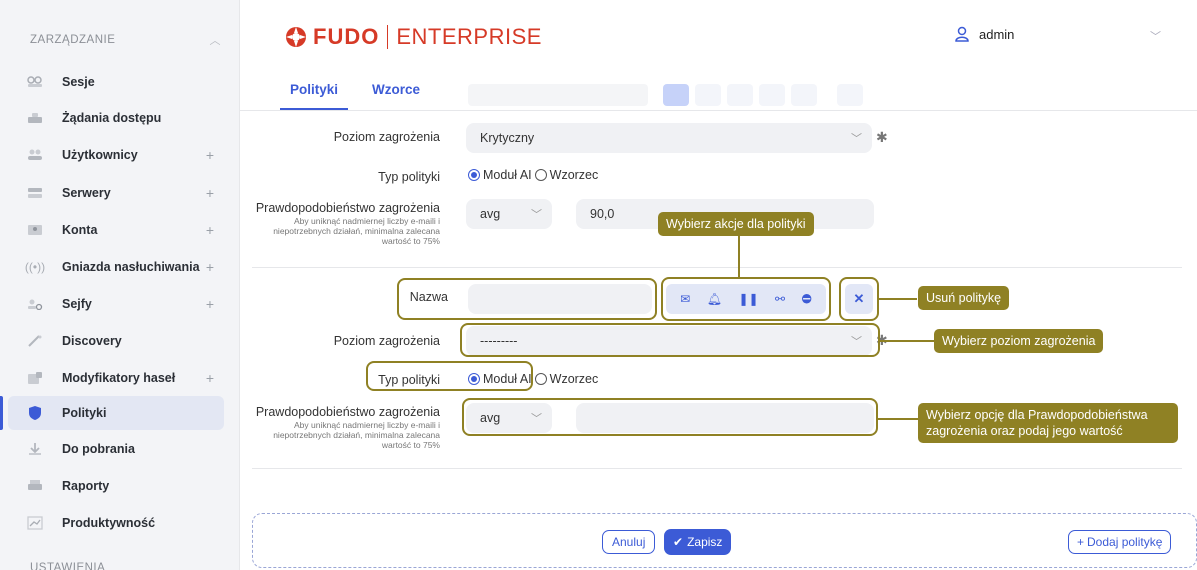  Describe the element at coordinates (35, 486) in the screenshot. I see `reports-icon` at that location.